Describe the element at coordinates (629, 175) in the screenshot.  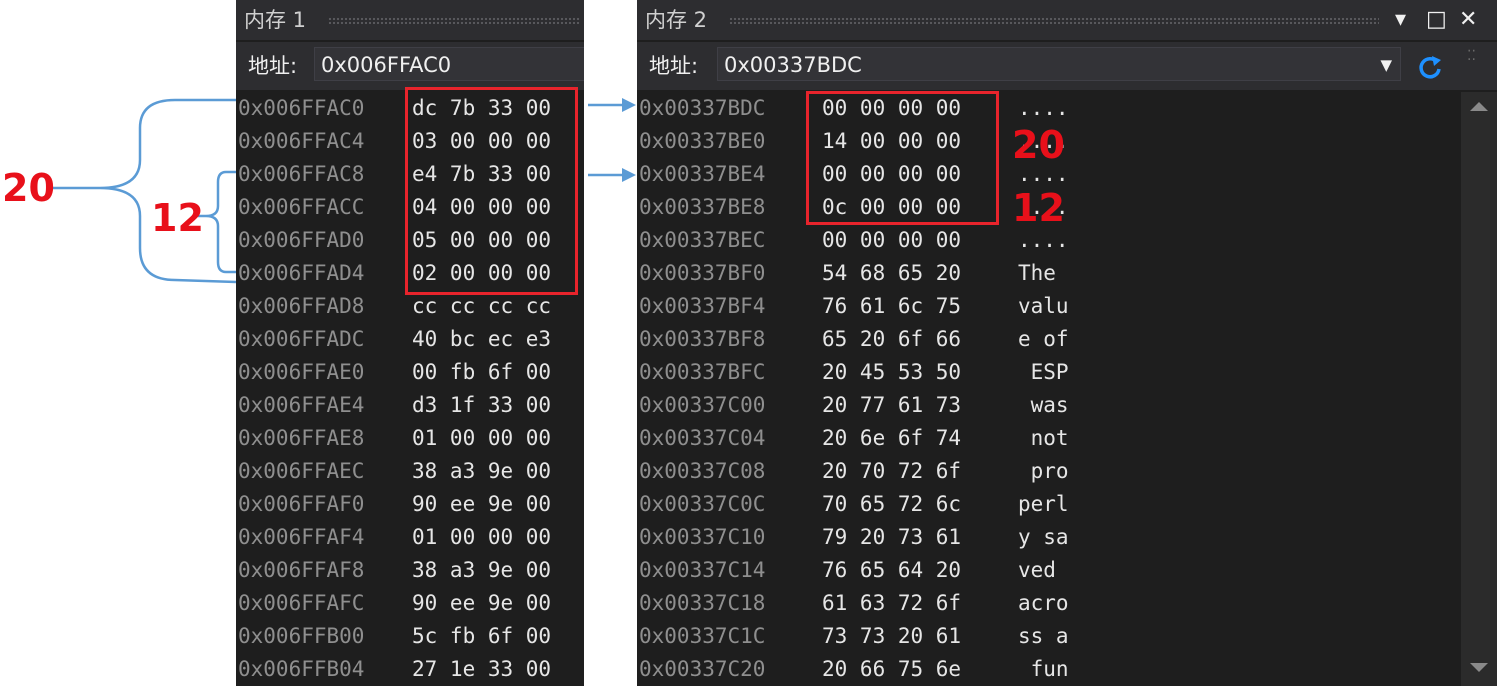
I see `arrow-2-head` at that location.